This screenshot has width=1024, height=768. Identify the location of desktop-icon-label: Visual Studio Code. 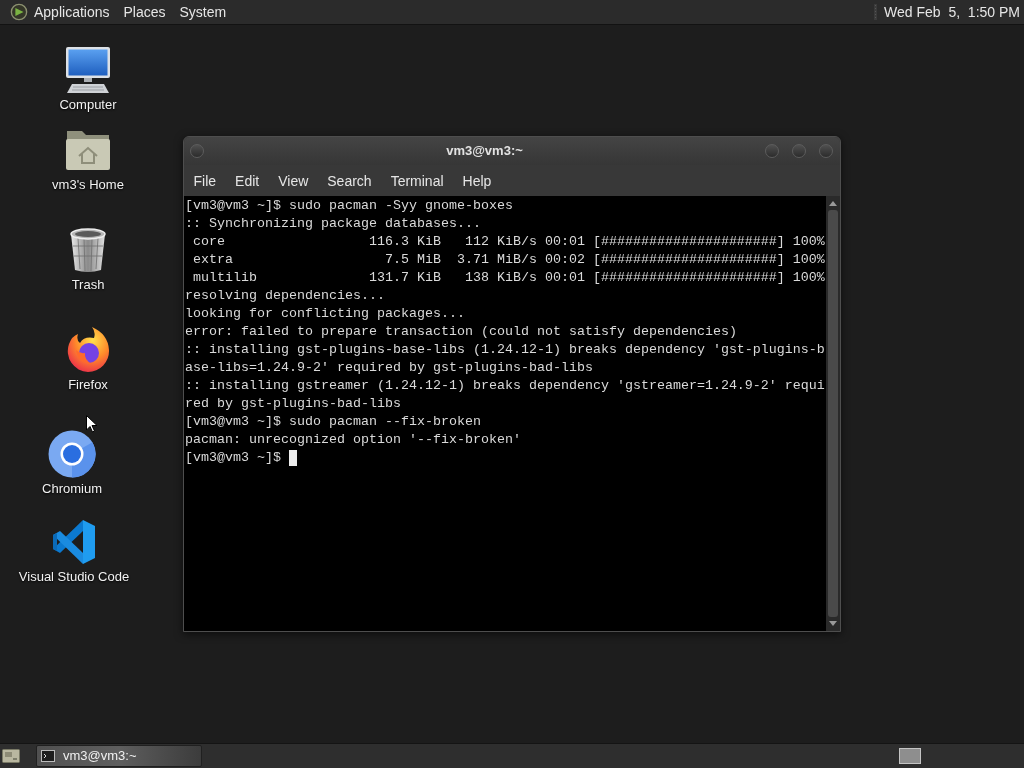
(74, 577).